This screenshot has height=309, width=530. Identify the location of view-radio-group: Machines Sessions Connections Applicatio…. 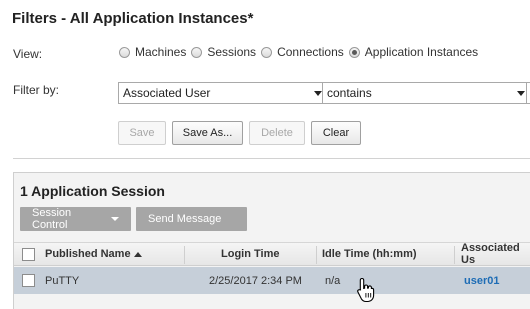
(301, 52).